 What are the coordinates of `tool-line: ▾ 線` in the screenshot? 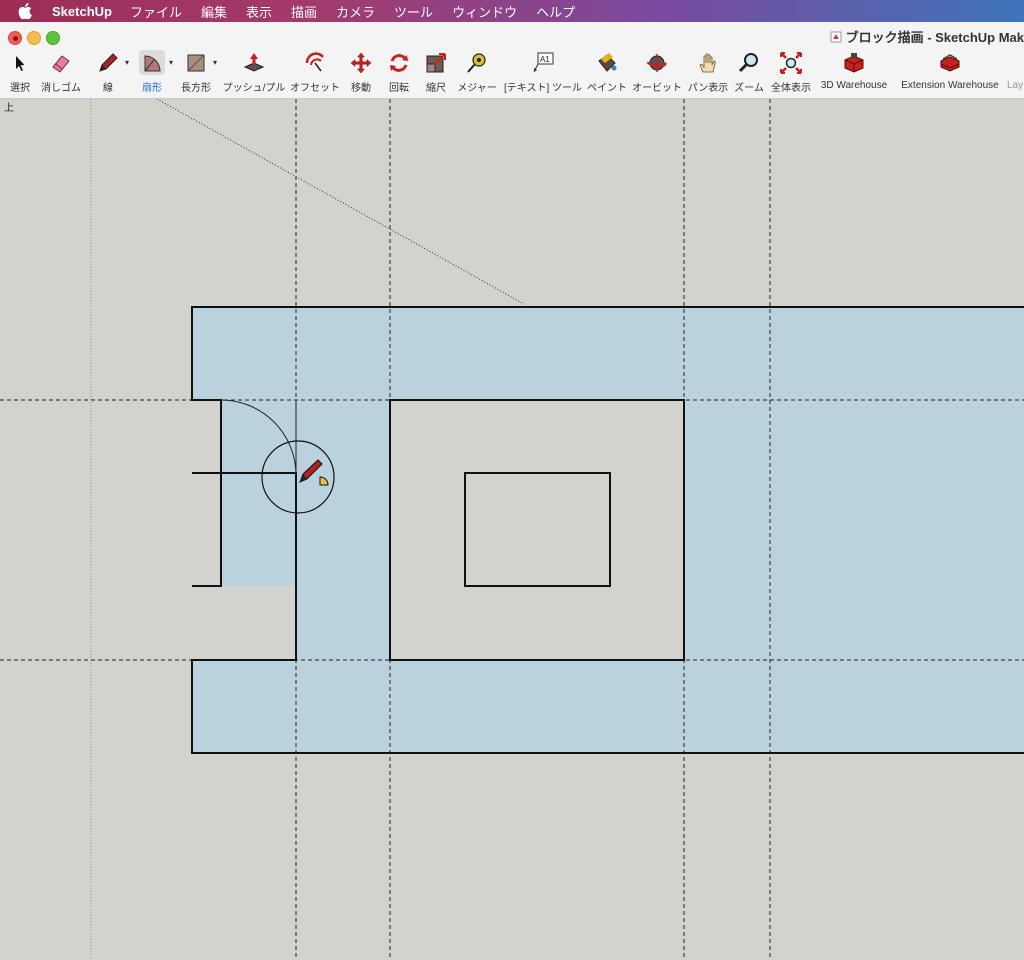 It's located at (110, 72).